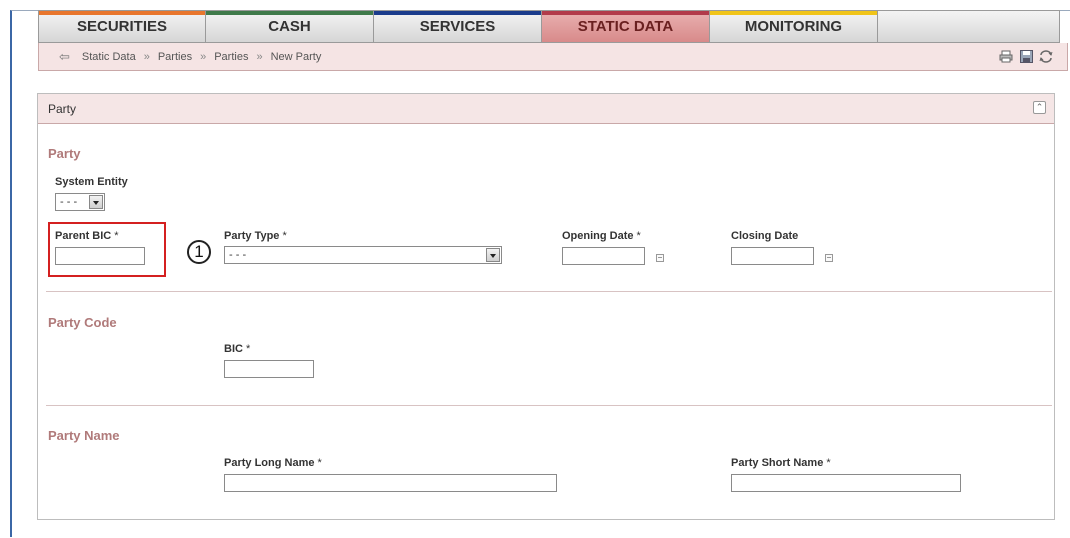  Describe the element at coordinates (772, 256) in the screenshot. I see `closing-date-input` at that location.